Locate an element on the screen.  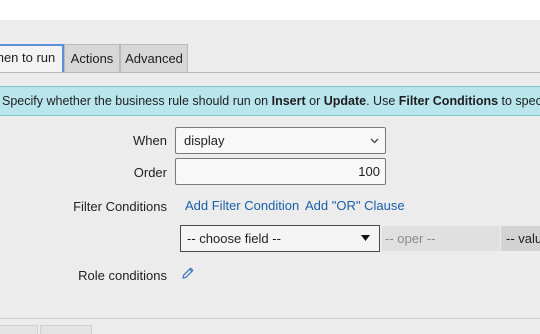
info-update: Update is located at coordinates (345, 101).